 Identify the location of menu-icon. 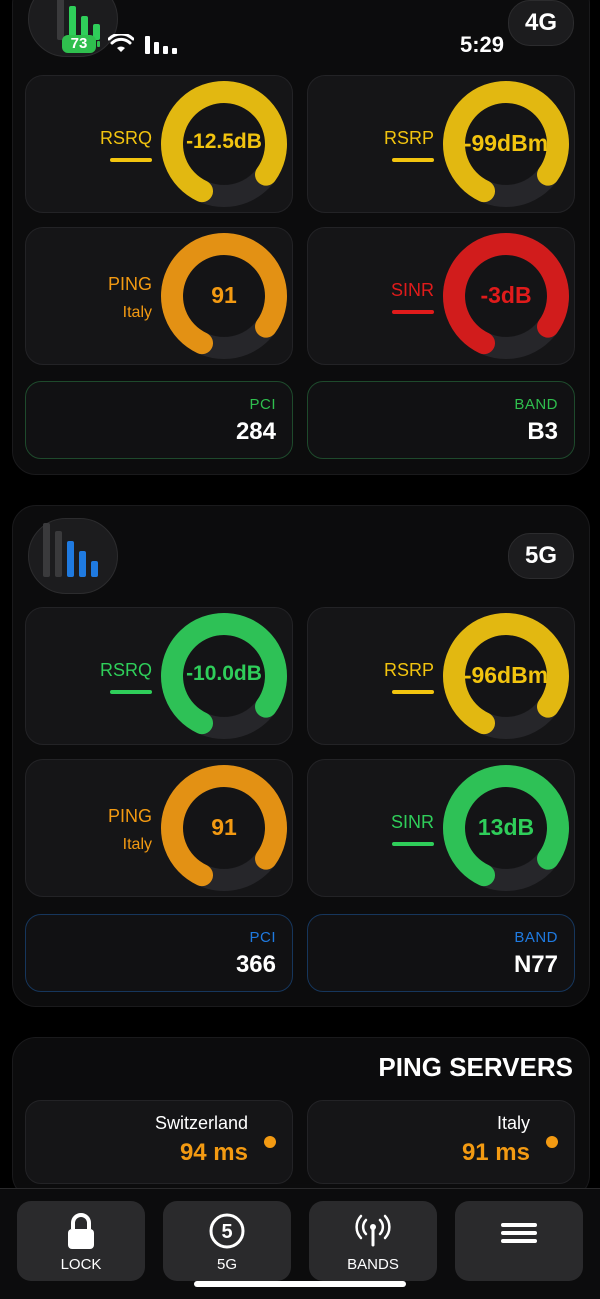
(519, 1233).